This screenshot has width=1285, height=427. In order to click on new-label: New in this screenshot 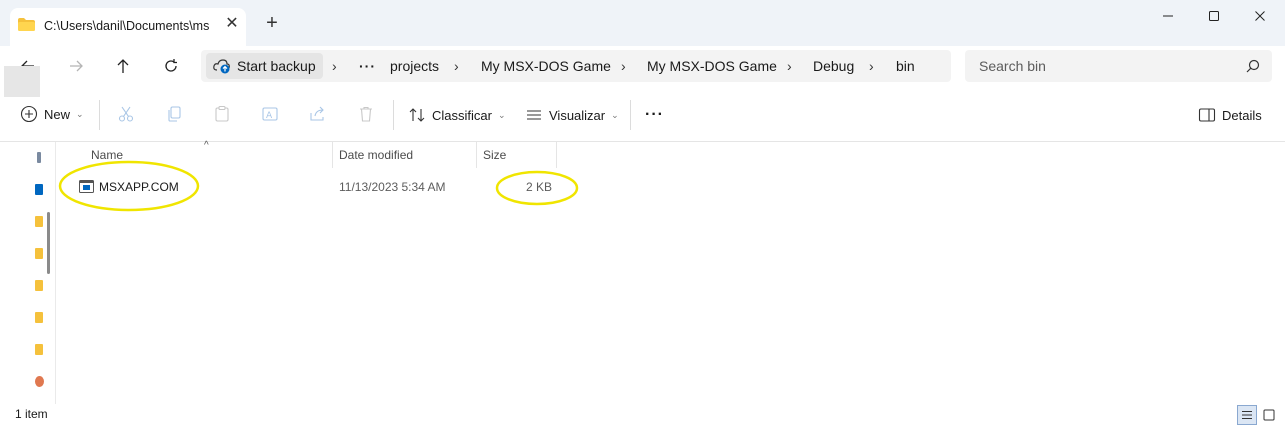, I will do `click(57, 114)`.